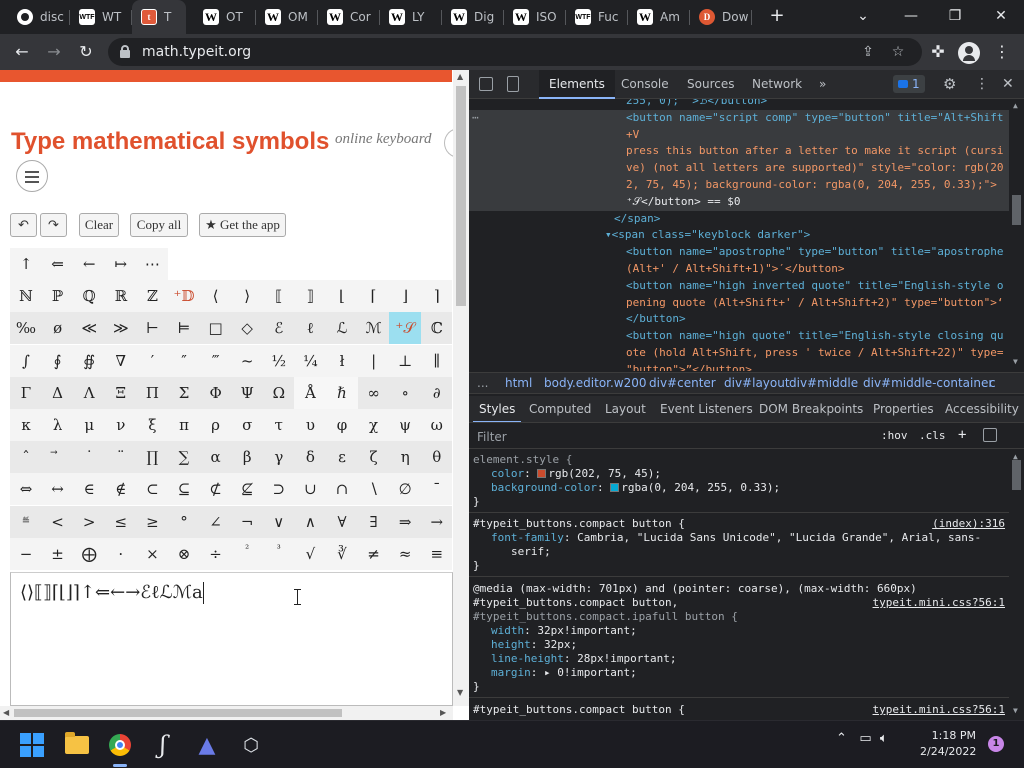 This screenshot has height=768, width=1024. I want to click on tab-console: Console, so click(645, 84).